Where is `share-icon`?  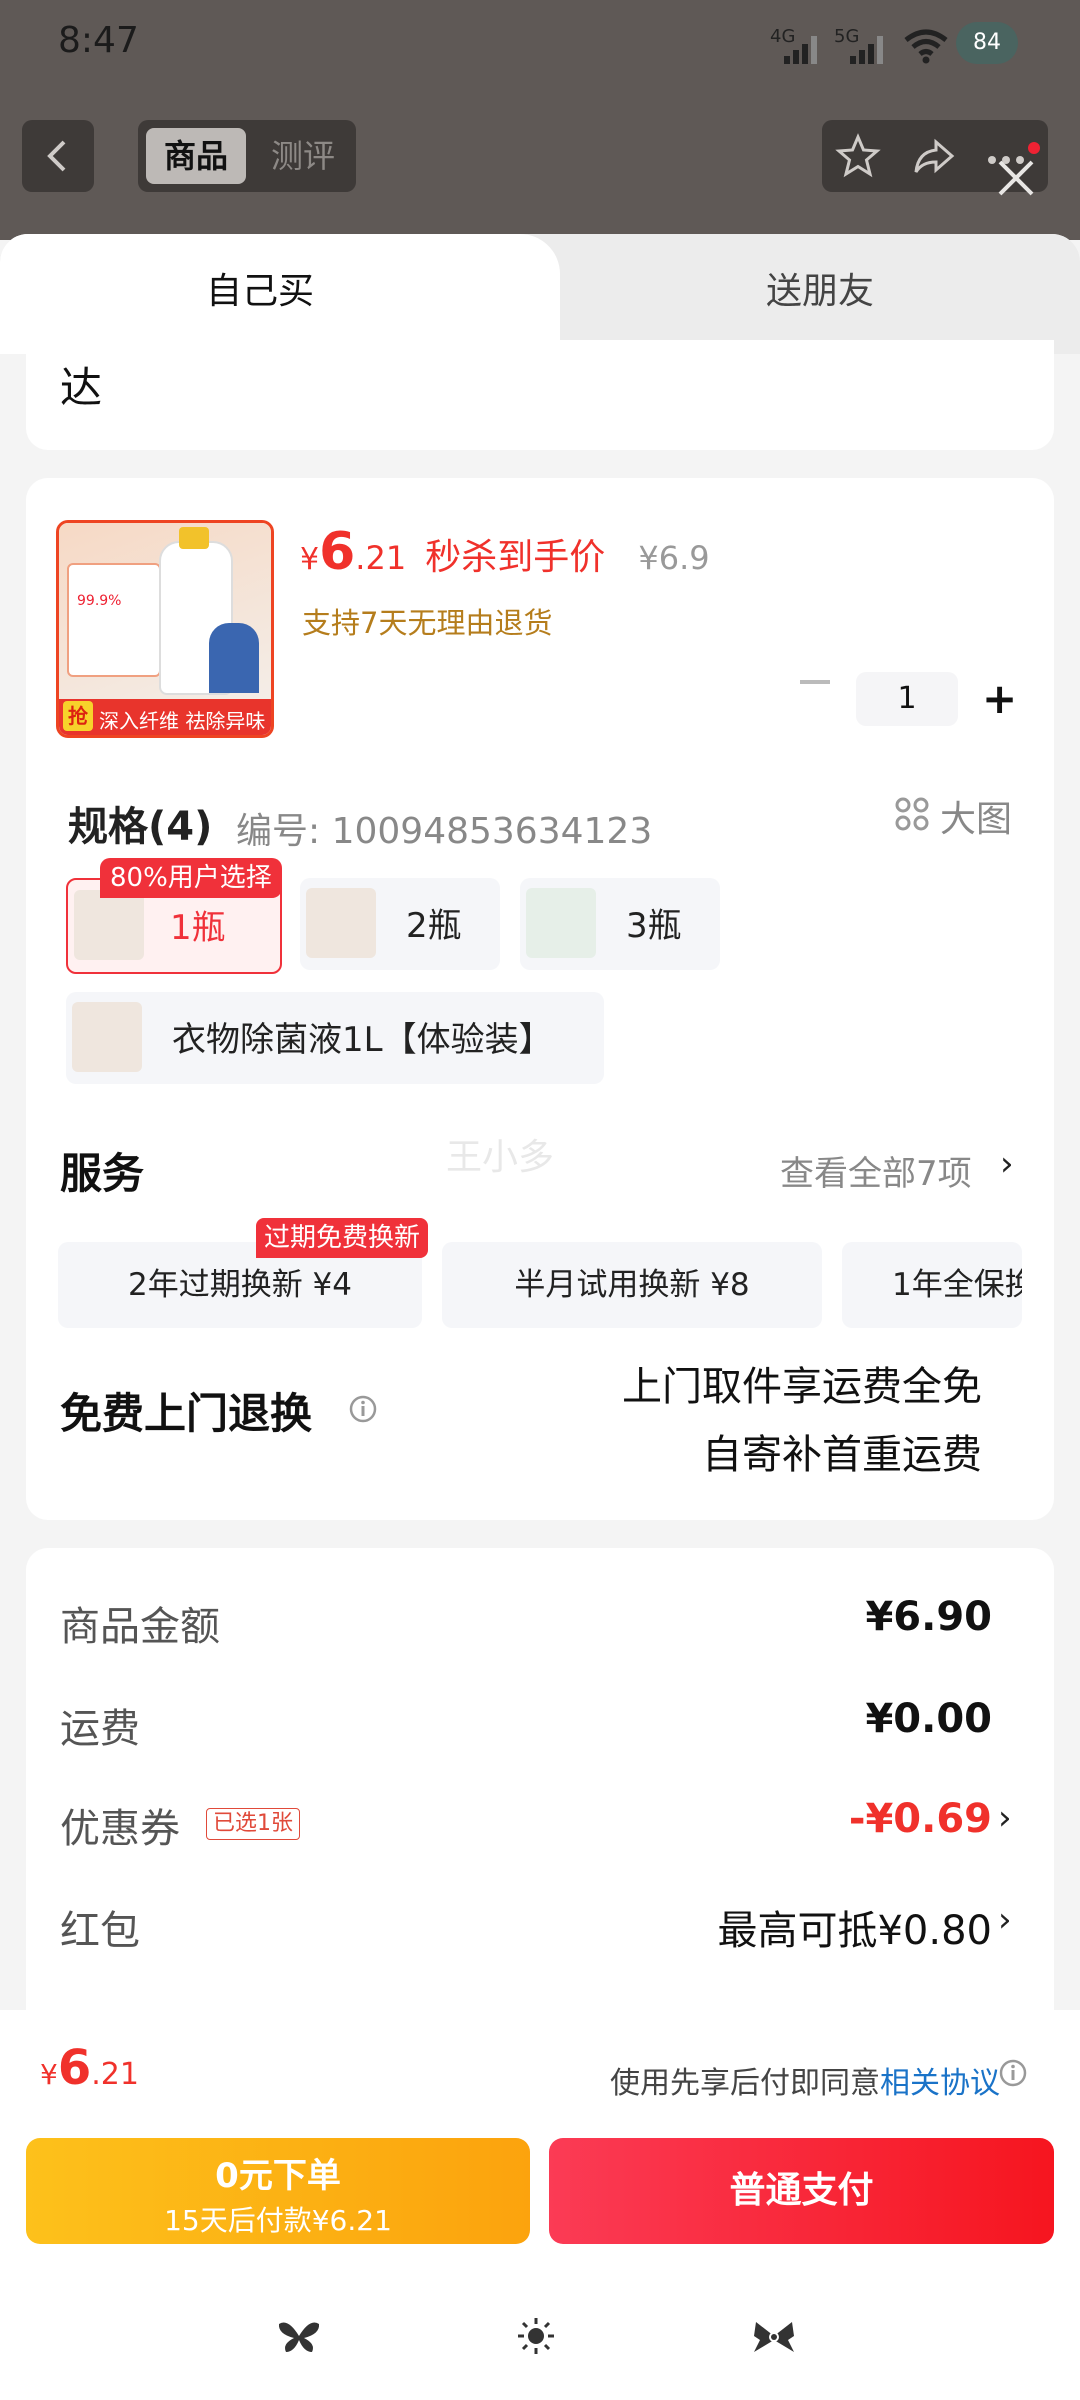
share-icon is located at coordinates (934, 156).